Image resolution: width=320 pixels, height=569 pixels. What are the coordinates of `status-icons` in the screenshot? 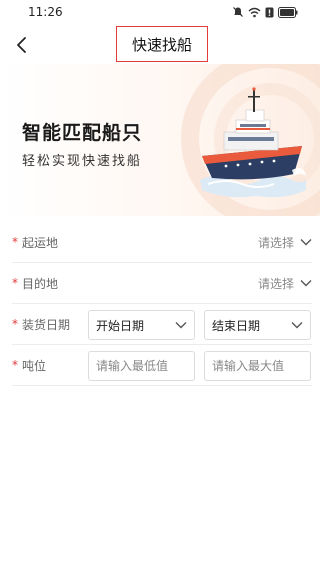 It's located at (265, 12).